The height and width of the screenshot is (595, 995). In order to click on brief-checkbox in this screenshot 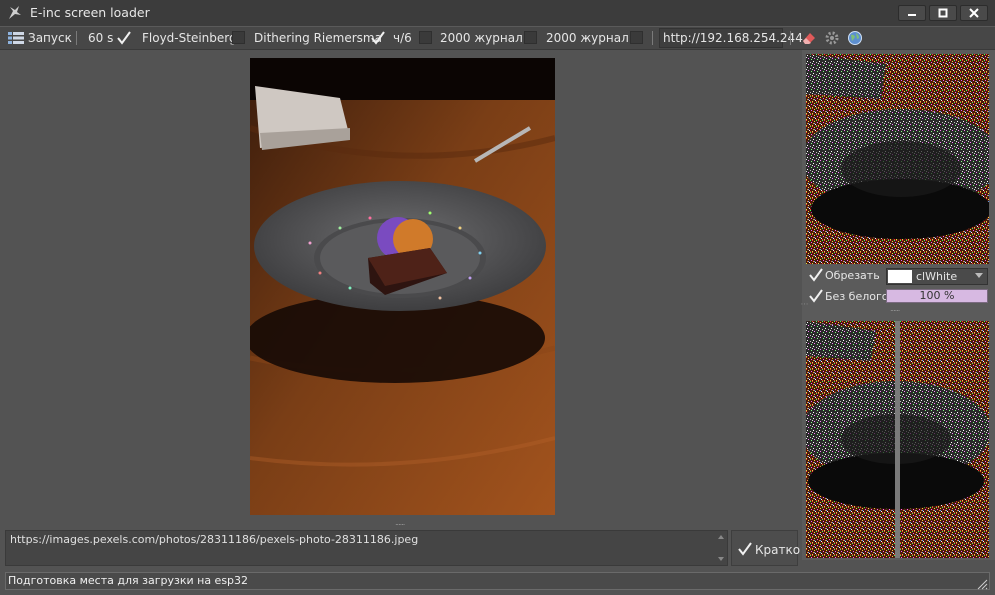, I will do `click(745, 549)`.